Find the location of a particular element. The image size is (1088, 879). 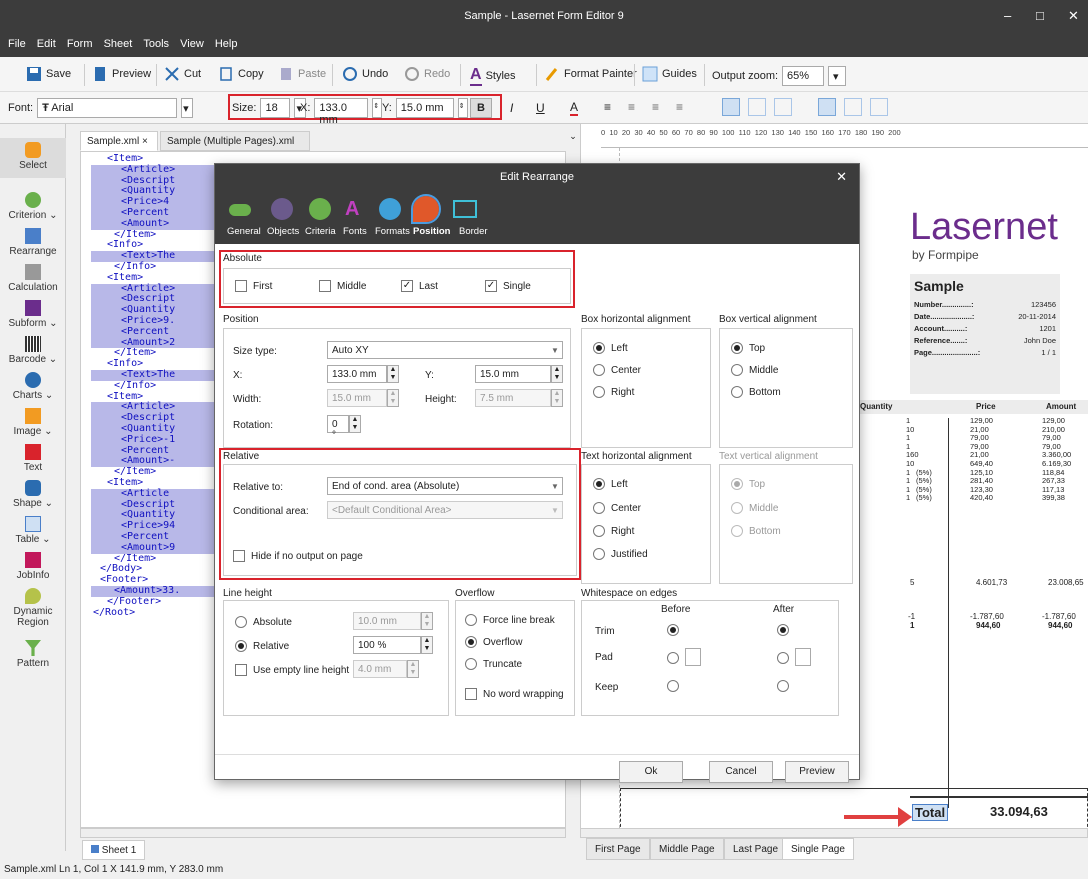

palette-charts: Charts ⌄ is located at coordinates (33, 386).